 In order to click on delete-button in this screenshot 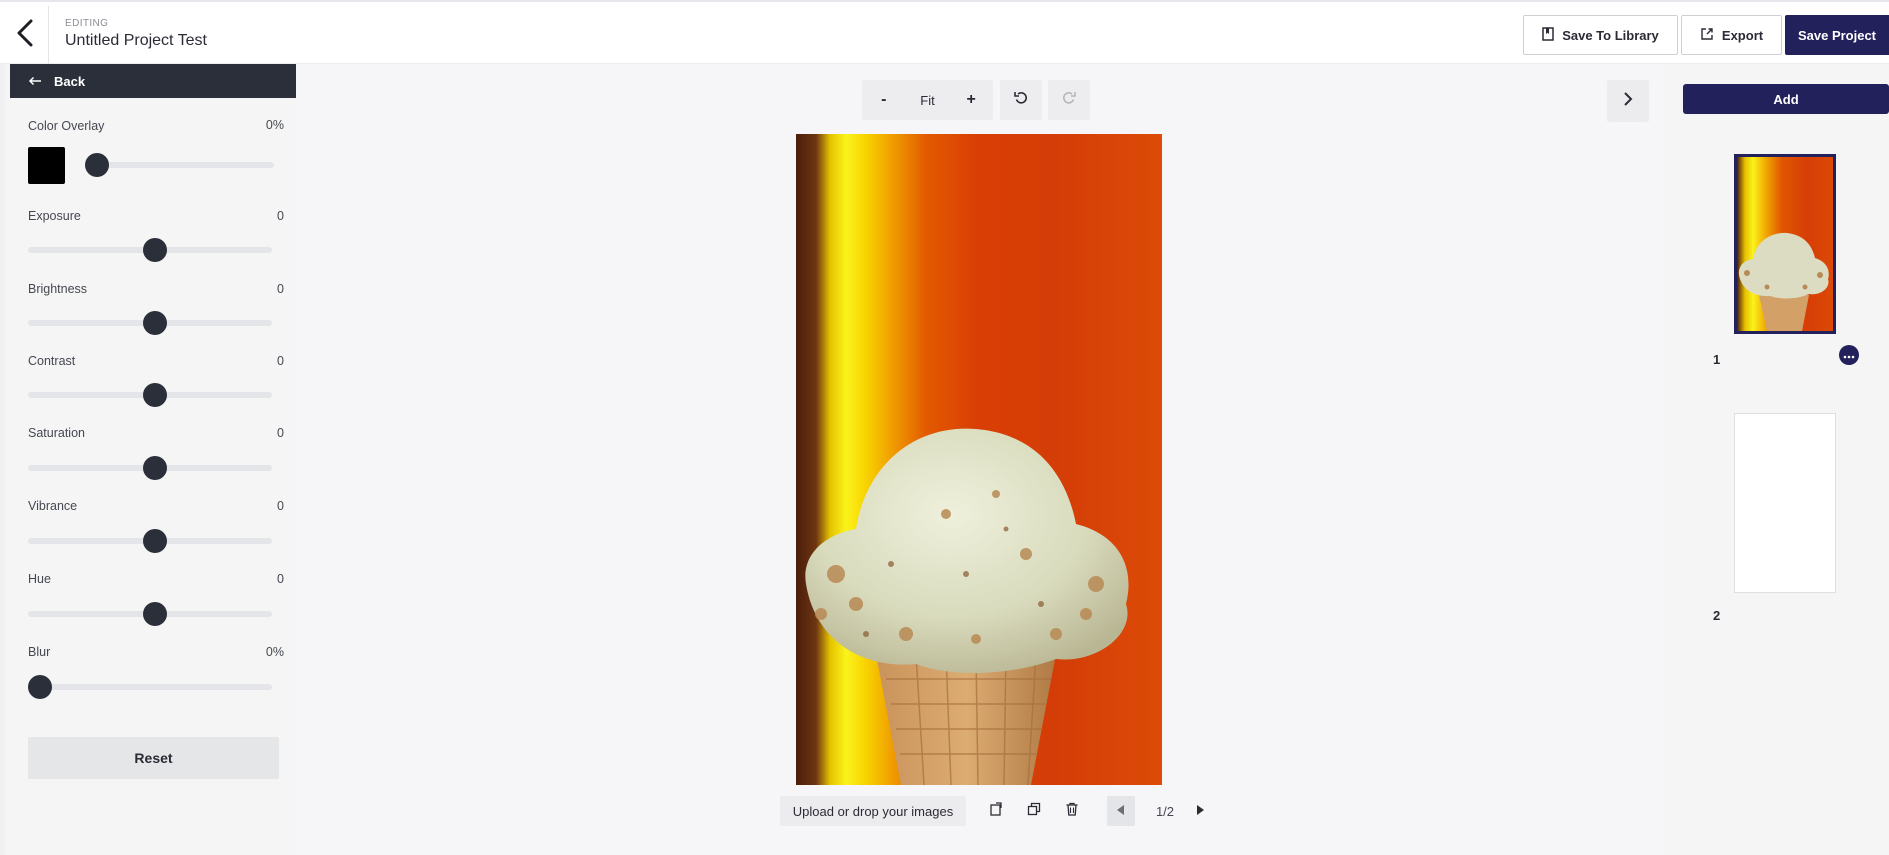, I will do `click(1072, 811)`.